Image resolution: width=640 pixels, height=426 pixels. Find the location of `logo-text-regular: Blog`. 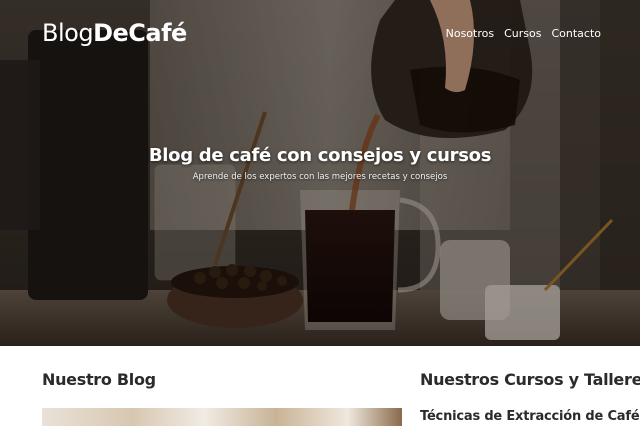

logo-text-regular: Blog is located at coordinates (68, 33).